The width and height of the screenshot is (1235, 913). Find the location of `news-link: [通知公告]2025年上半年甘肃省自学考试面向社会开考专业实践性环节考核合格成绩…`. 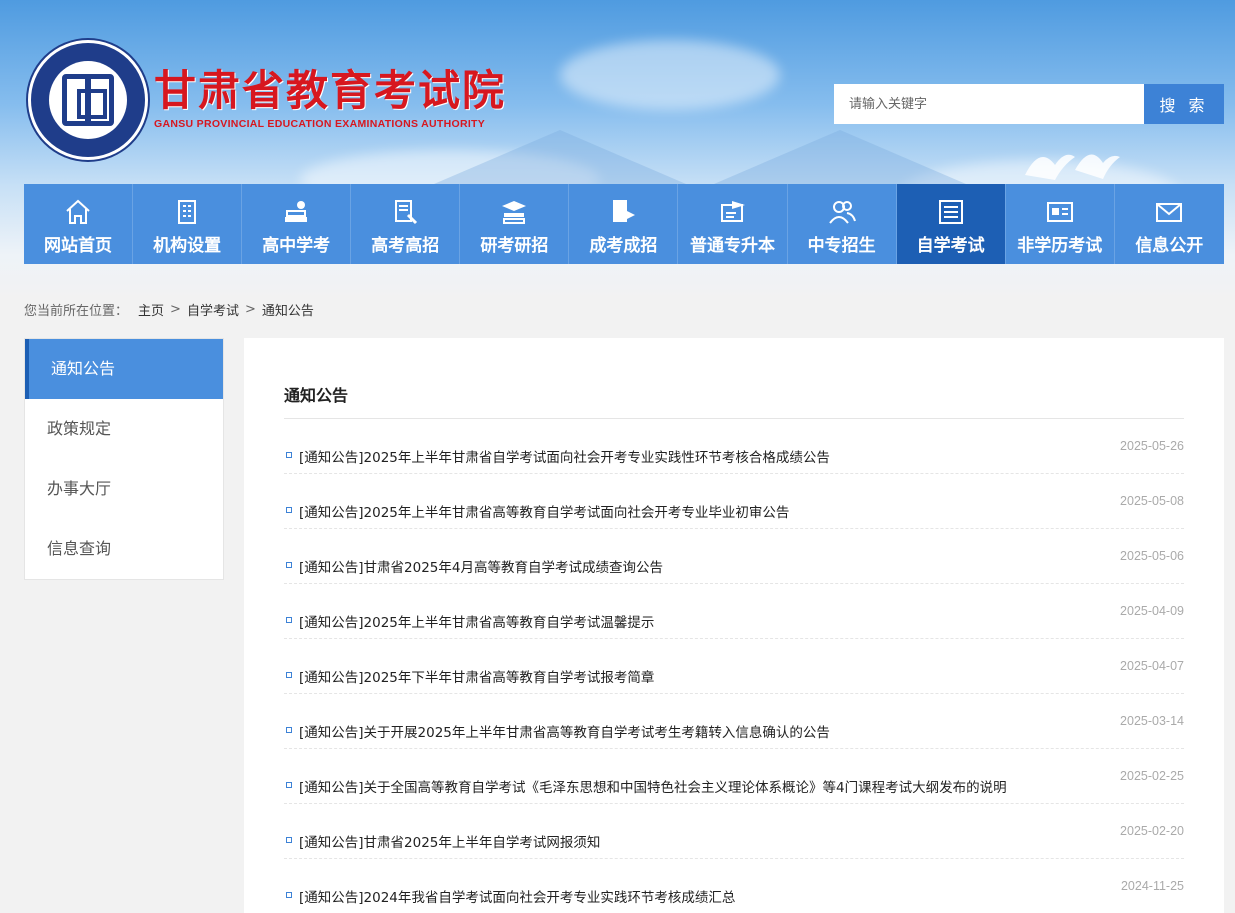

news-link: [通知公告]2025年上半年甘肃省自学考试面向社会开考专业实践性环节考核合格成绩… is located at coordinates (564, 456).